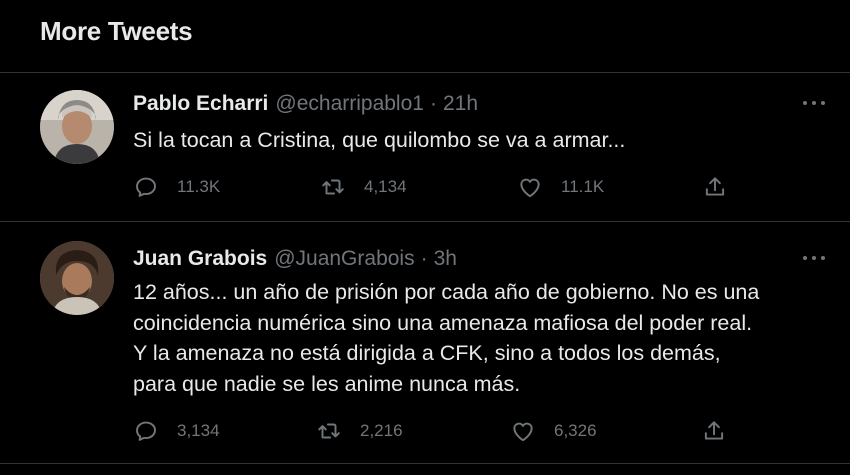 Image resolution: width=850 pixels, height=475 pixels. I want to click on tweet-timestamp: 3h, so click(445, 259).